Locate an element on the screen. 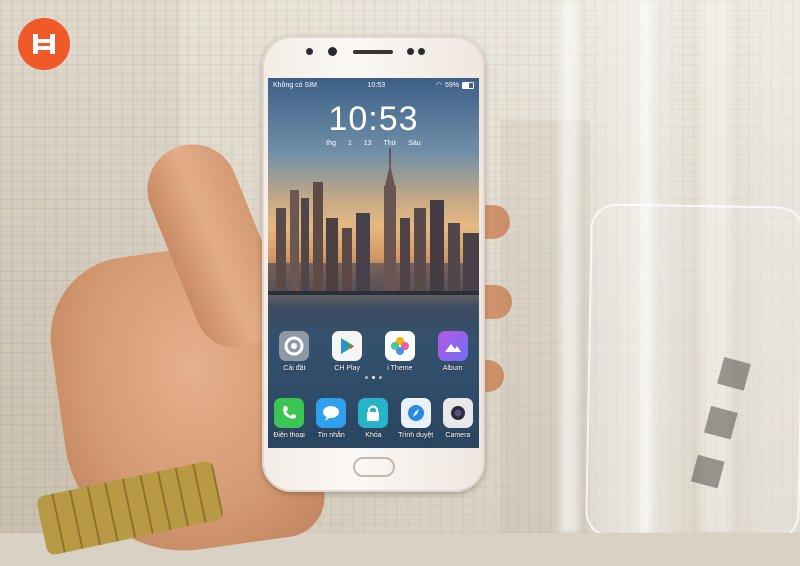 This screenshot has width=800, height=566. browser-icon is located at coordinates (415, 413).